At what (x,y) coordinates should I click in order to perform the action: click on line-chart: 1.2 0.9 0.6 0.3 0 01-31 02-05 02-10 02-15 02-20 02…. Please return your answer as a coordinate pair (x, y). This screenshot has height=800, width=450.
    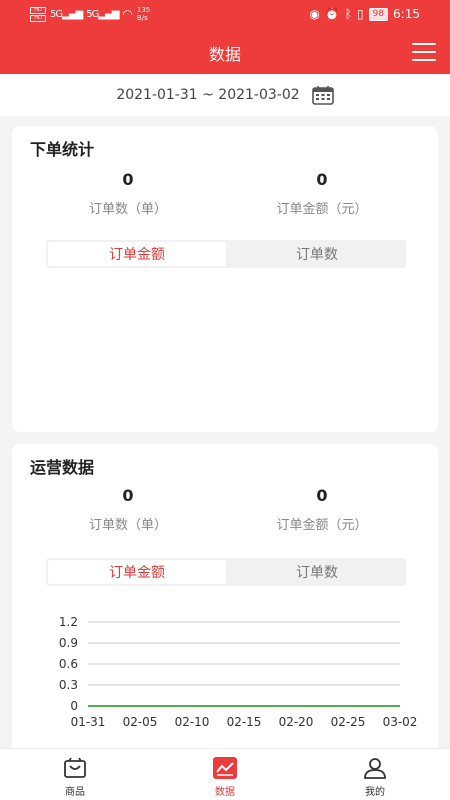
    Looking at the image, I should click on (238, 672).